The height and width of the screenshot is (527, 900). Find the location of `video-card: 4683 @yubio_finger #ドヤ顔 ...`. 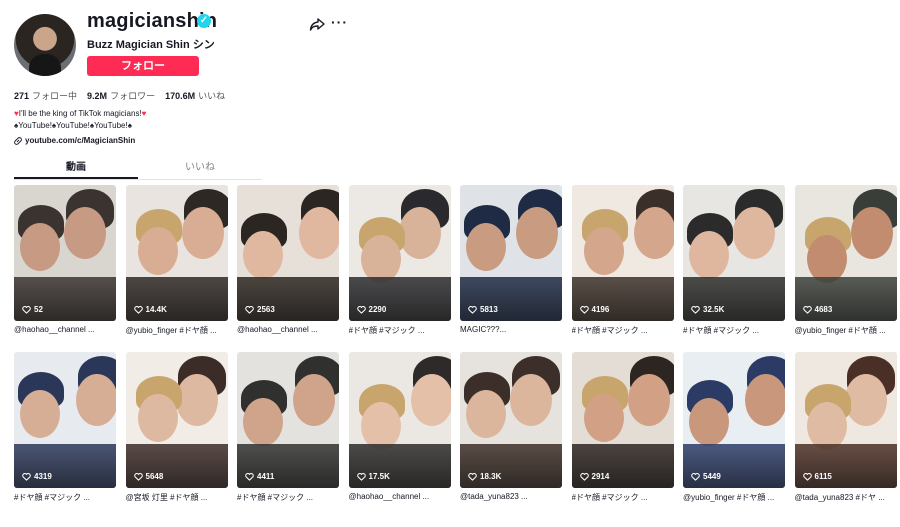

video-card: 4683 @yubio_finger #ドヤ顔 ... is located at coordinates (845, 260).